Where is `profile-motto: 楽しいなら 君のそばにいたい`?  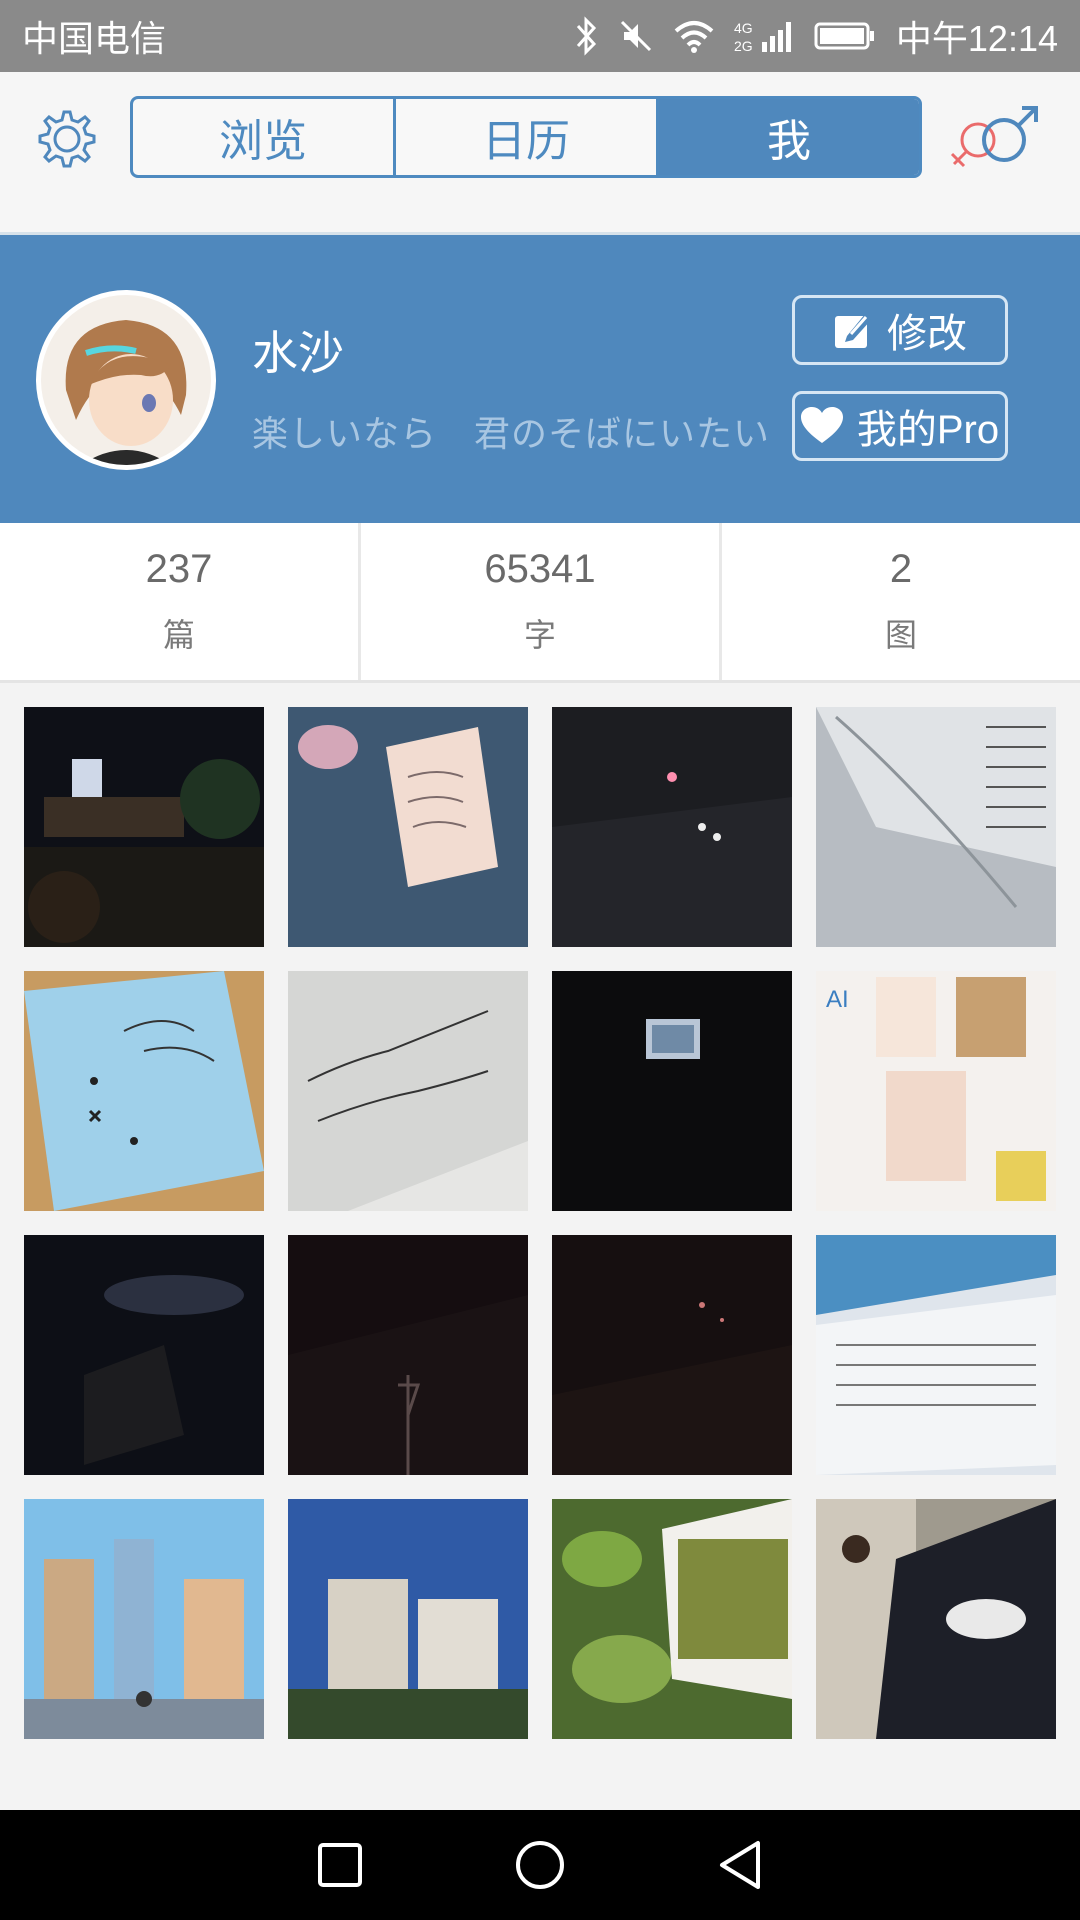
profile-motto: 楽しいなら 君のそばにいたい is located at coordinates (511, 433).